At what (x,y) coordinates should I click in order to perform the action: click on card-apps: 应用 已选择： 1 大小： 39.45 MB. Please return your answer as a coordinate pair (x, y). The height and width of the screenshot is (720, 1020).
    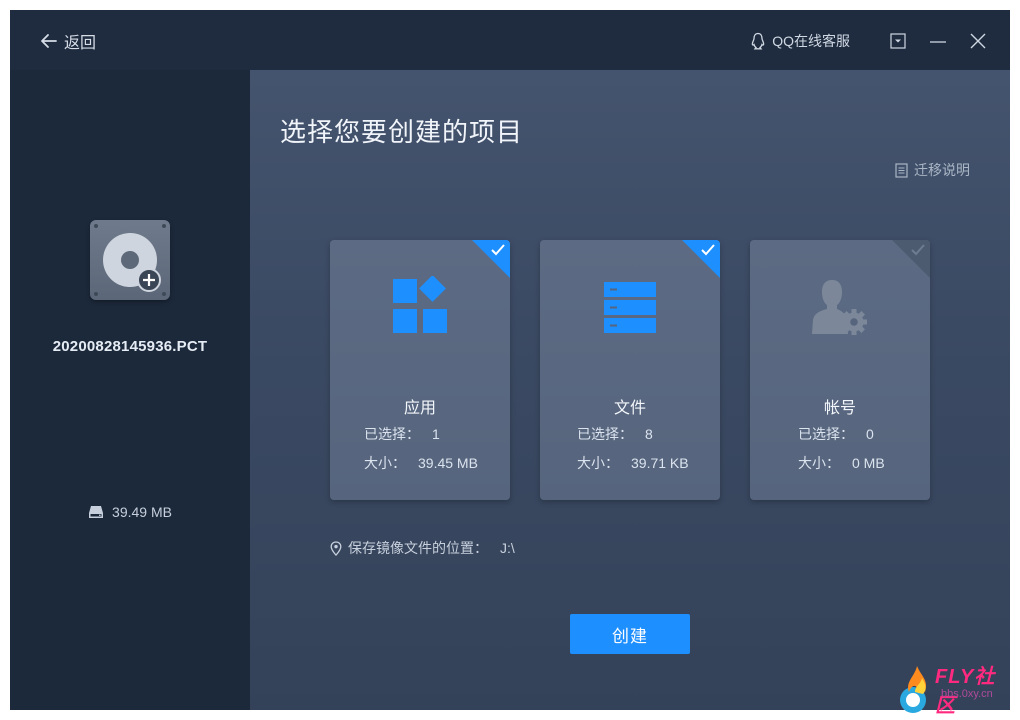
    Looking at the image, I should click on (420, 370).